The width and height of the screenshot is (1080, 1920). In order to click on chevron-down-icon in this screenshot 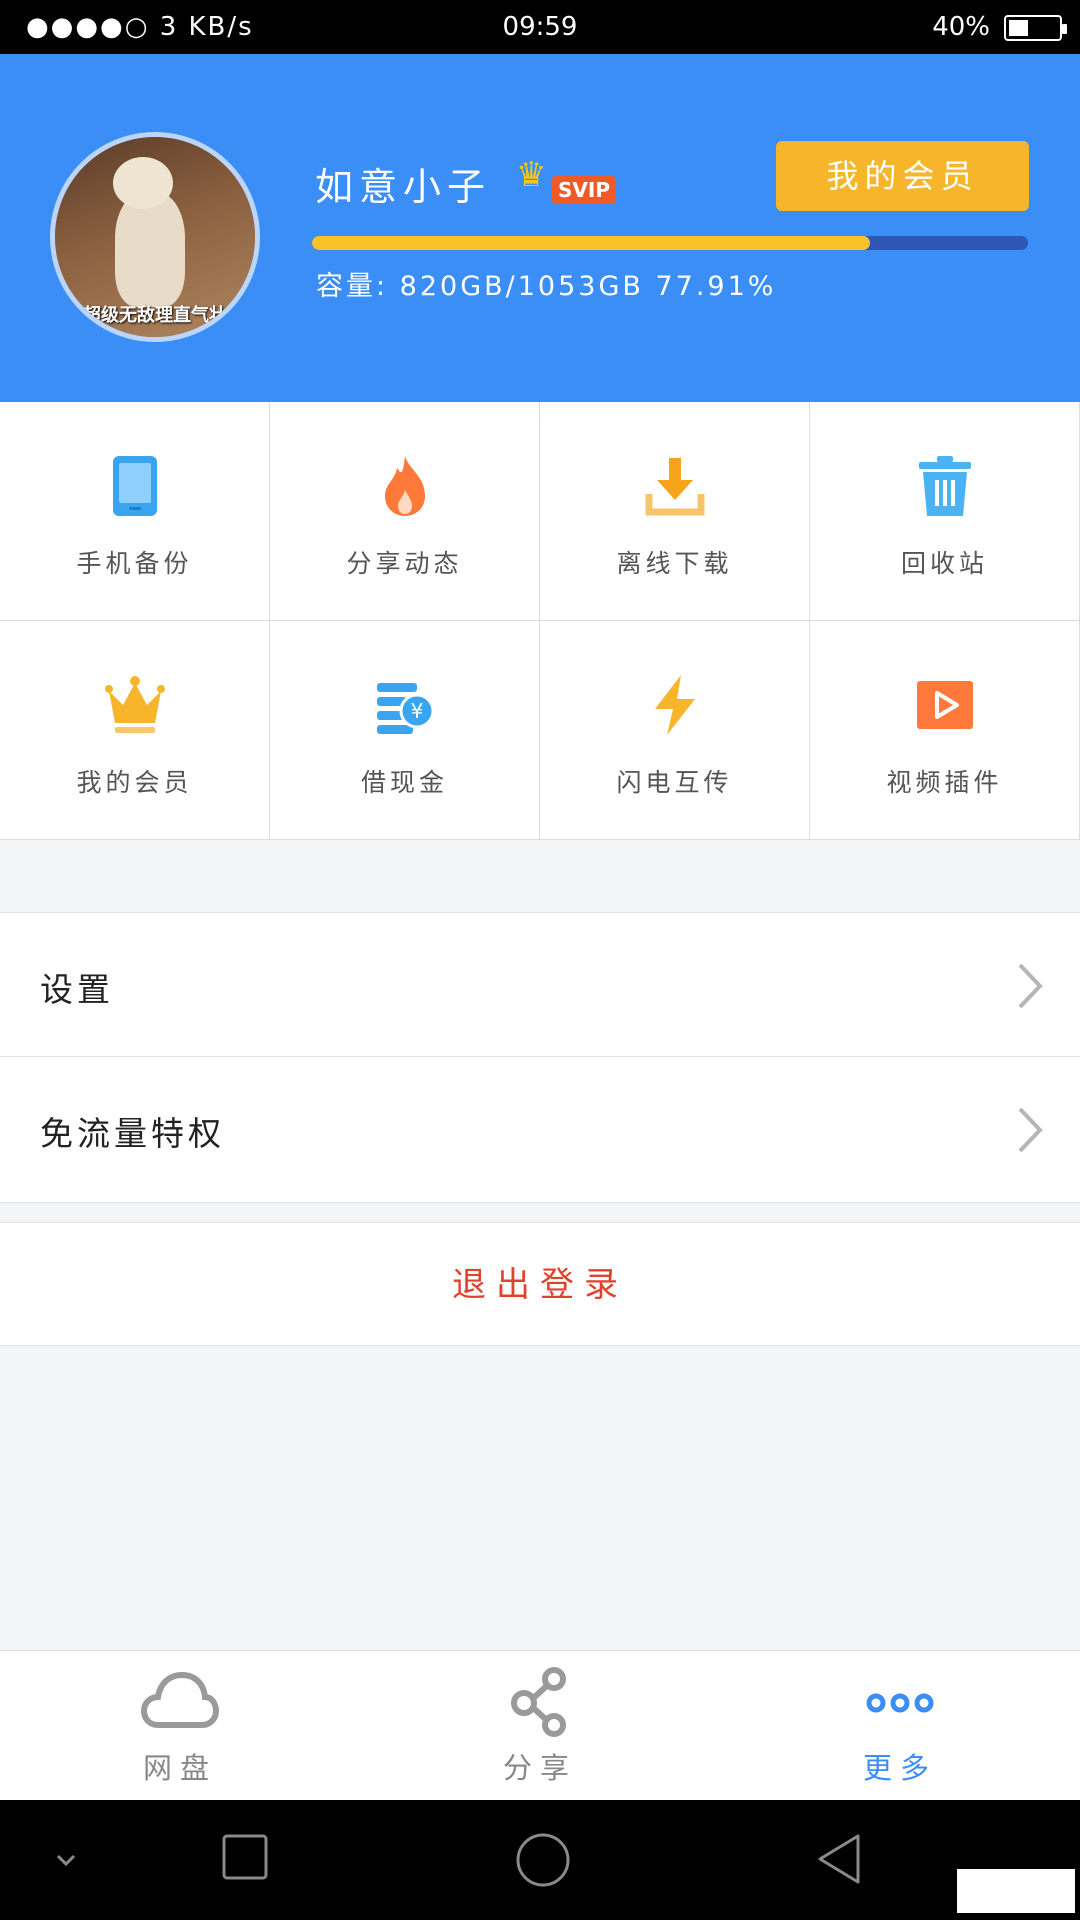, I will do `click(66, 1860)`.